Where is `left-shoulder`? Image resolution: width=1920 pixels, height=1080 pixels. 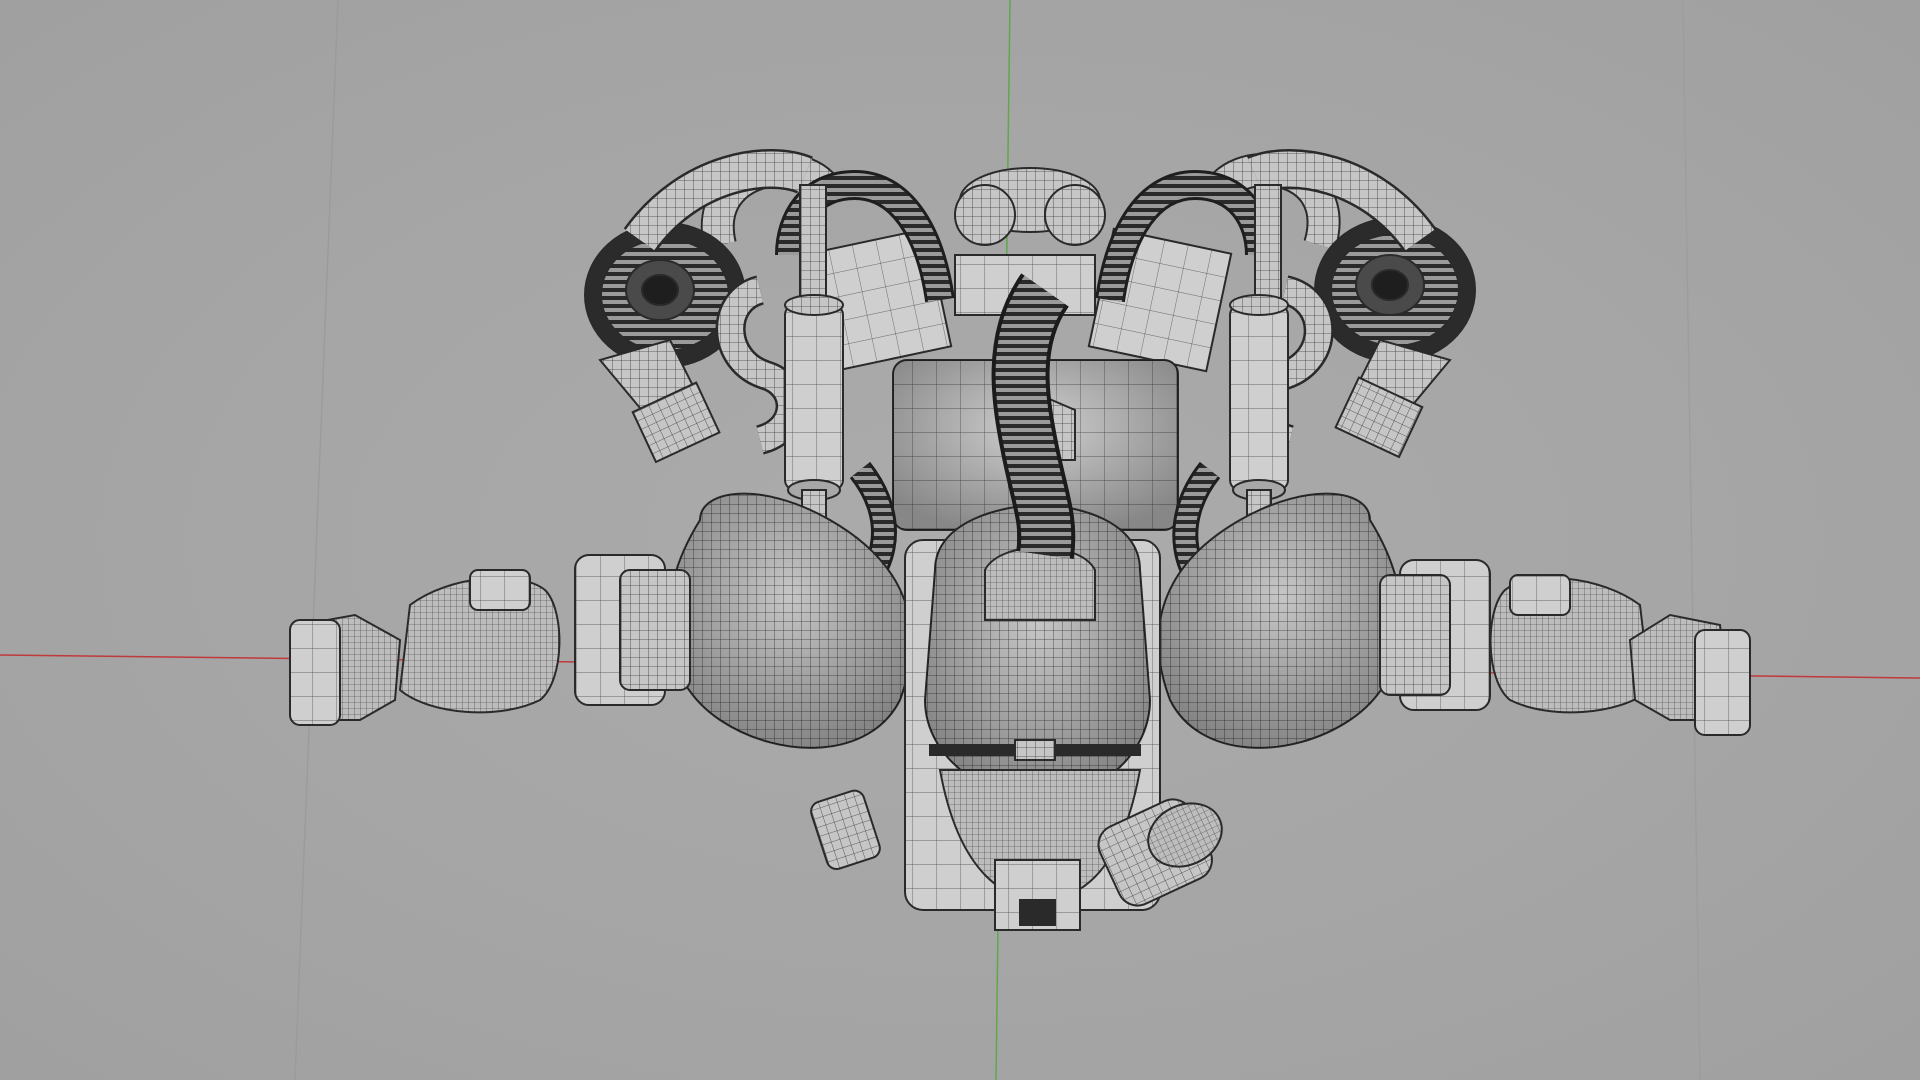
left-shoulder is located at coordinates (743, 620).